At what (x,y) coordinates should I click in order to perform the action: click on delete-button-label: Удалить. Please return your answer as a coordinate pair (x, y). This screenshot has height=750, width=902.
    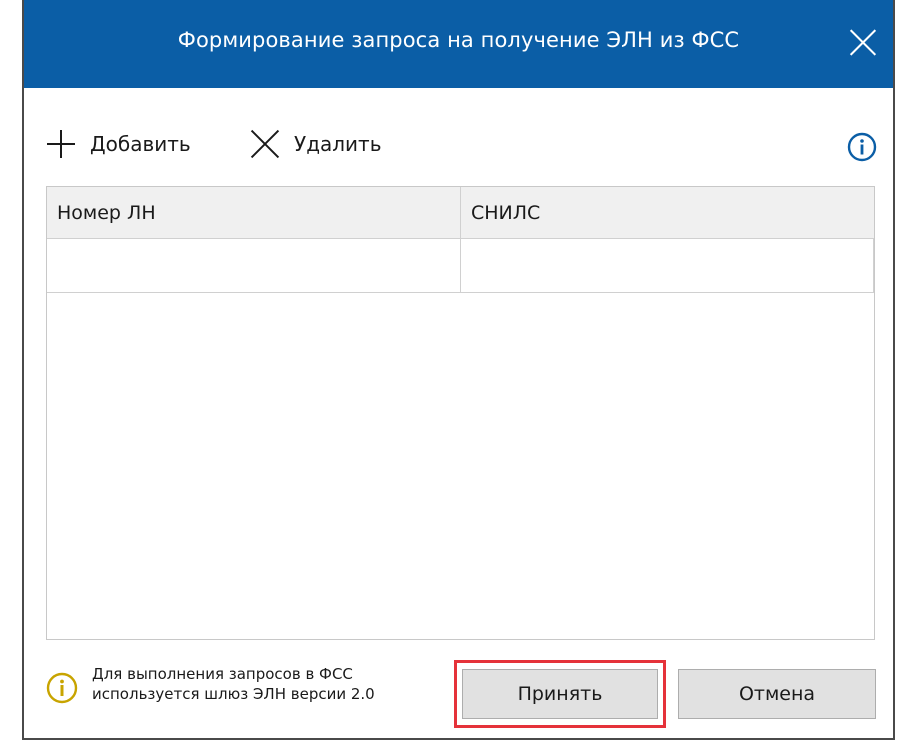
    Looking at the image, I should click on (338, 144).